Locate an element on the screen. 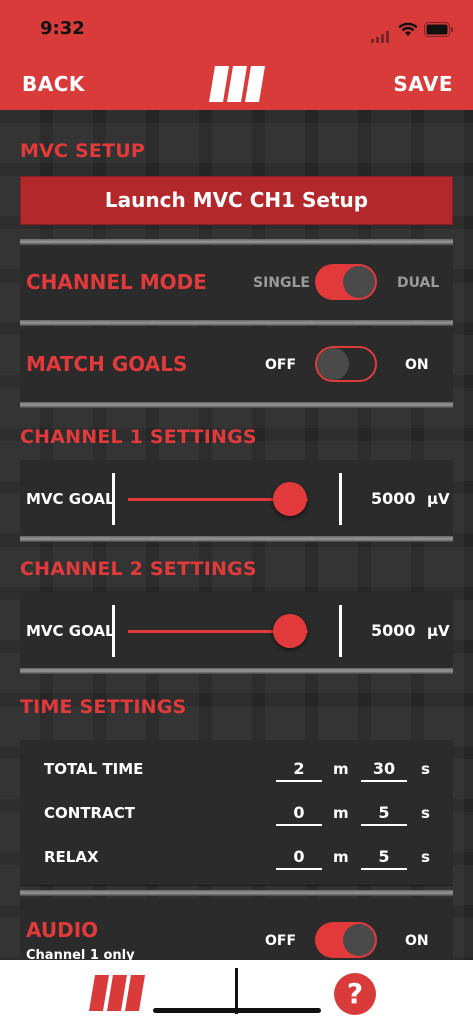 This screenshot has width=473, height=1024. time-row-label: TOTAL TIME is located at coordinates (94, 769).